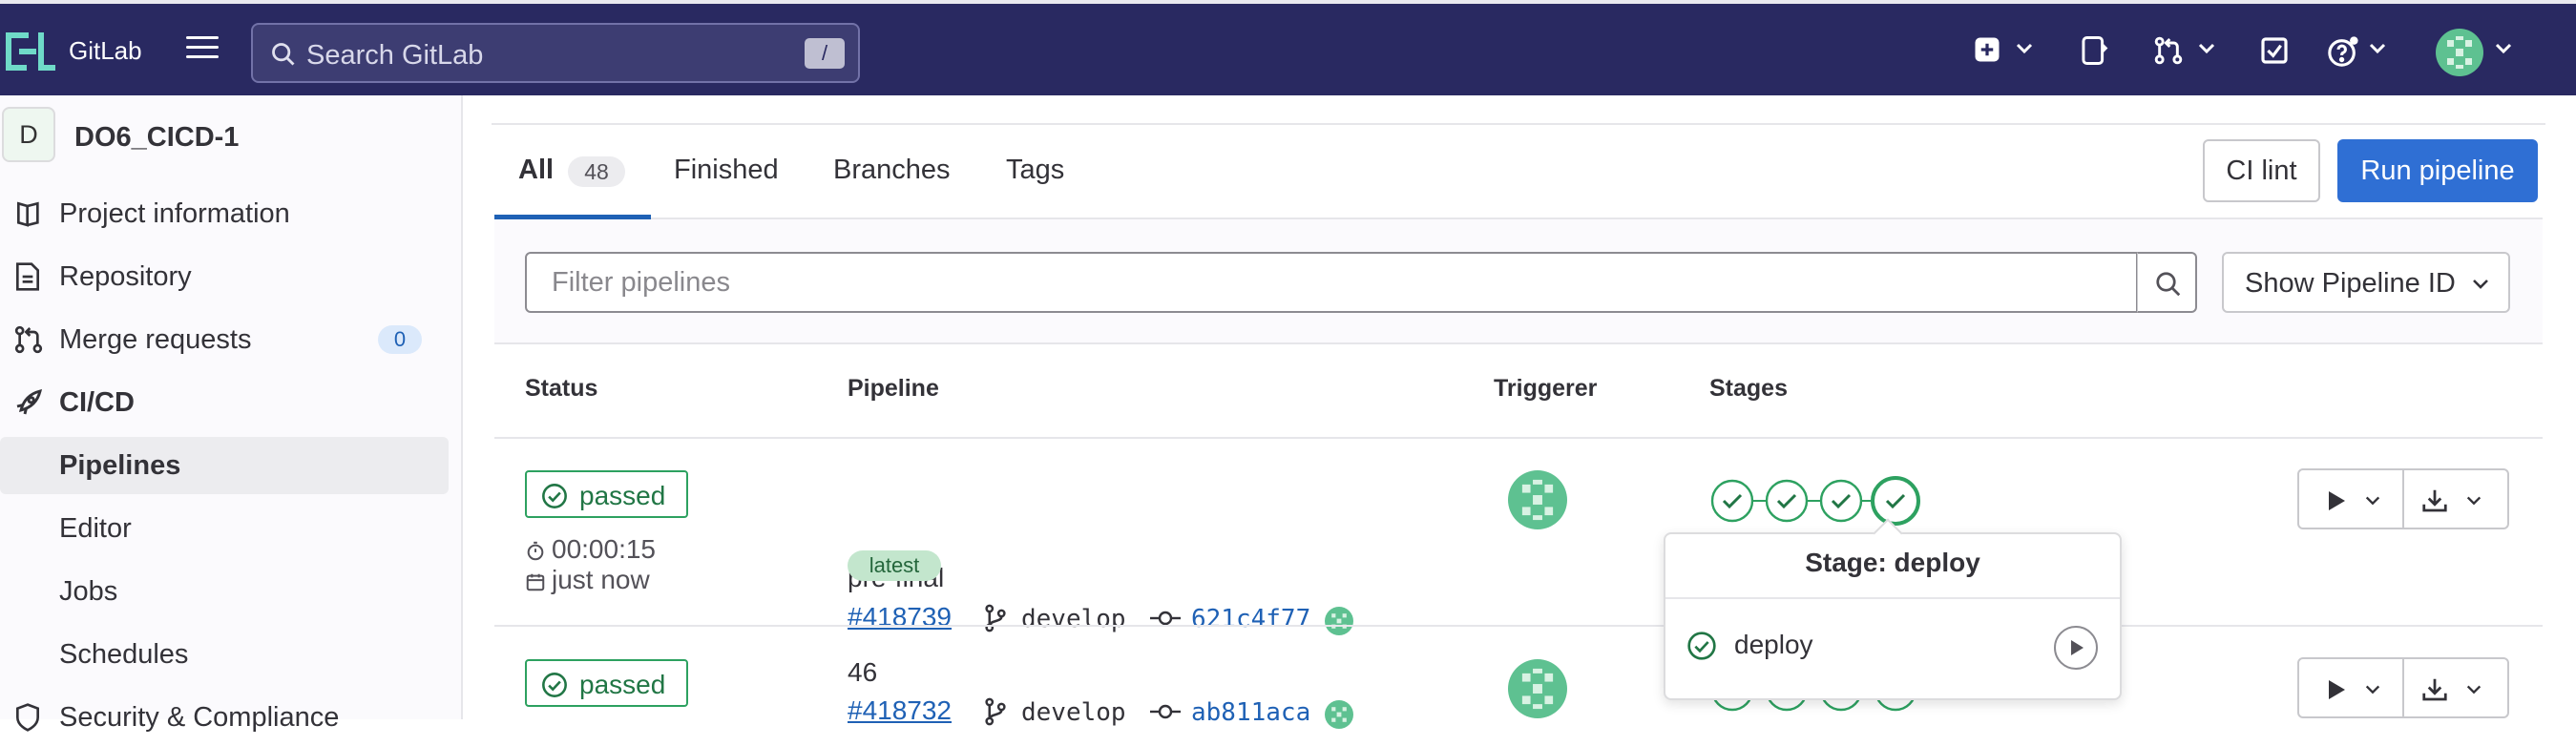  Describe the element at coordinates (224, 340) in the screenshot. I see `sidebar-item-merge-requests: Merge requests 0` at that location.